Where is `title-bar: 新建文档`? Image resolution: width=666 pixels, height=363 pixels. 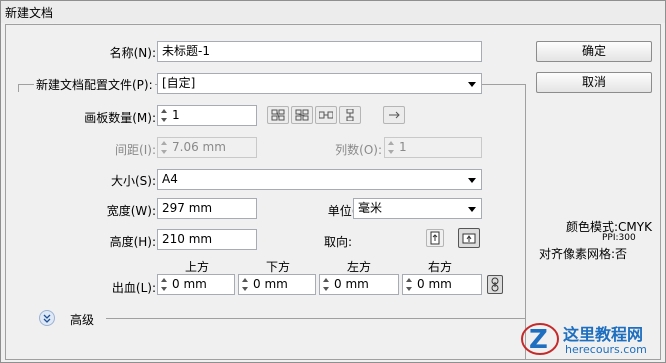 title-bar: 新建文档 is located at coordinates (333, 12).